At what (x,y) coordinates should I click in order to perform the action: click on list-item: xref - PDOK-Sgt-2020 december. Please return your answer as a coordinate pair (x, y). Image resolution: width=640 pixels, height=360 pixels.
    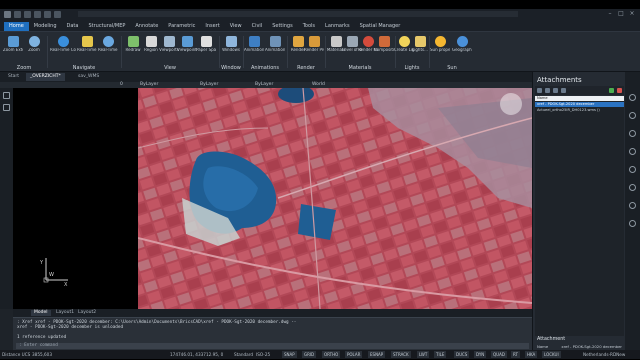
    Looking at the image, I should click on (579, 104).